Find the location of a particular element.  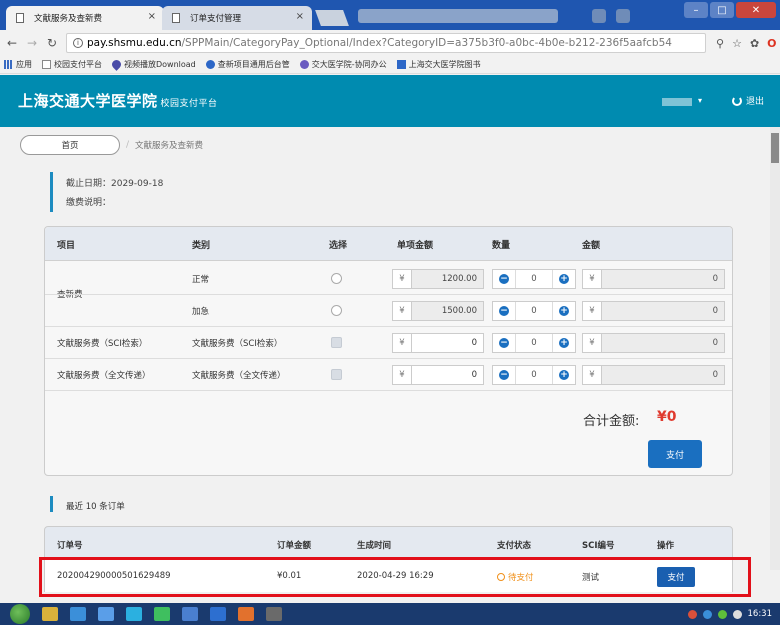

page-icon is located at coordinates (20, 18).